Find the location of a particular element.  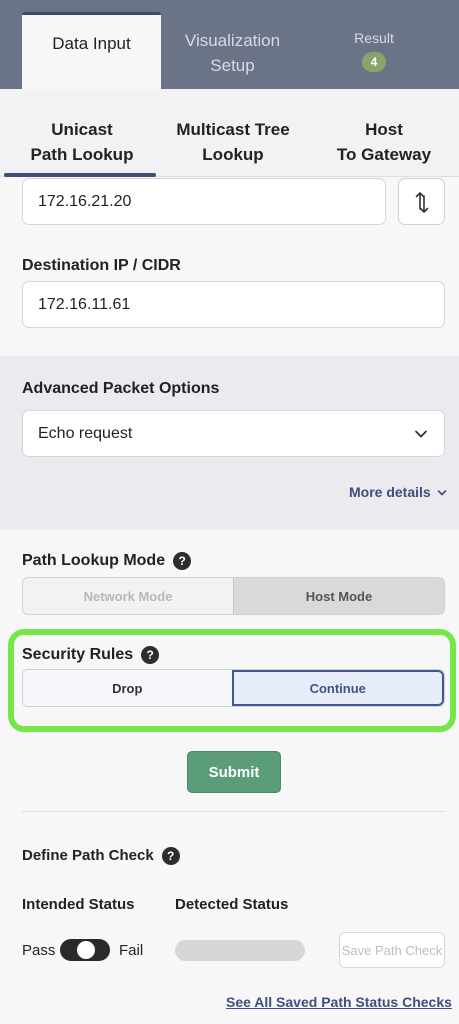

tab-visualization-setup: Visualization Setup is located at coordinates (232, 53).